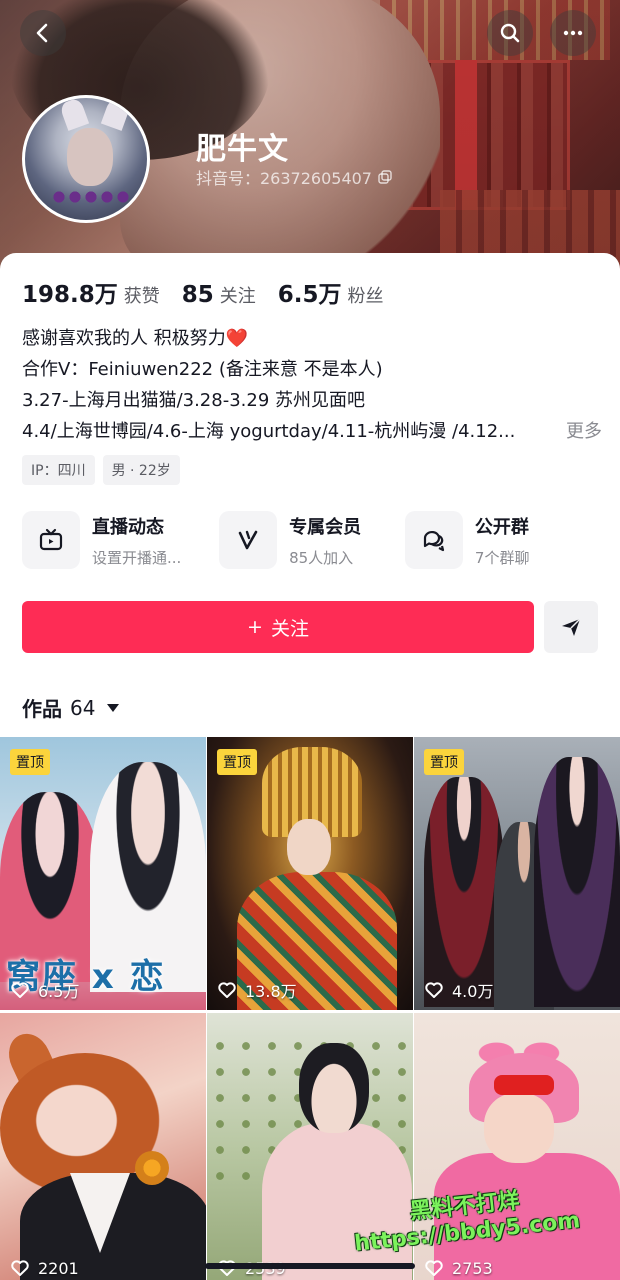 The width and height of the screenshot is (620, 1280). Describe the element at coordinates (255, 627) in the screenshot. I see `plus-icon: +` at that location.